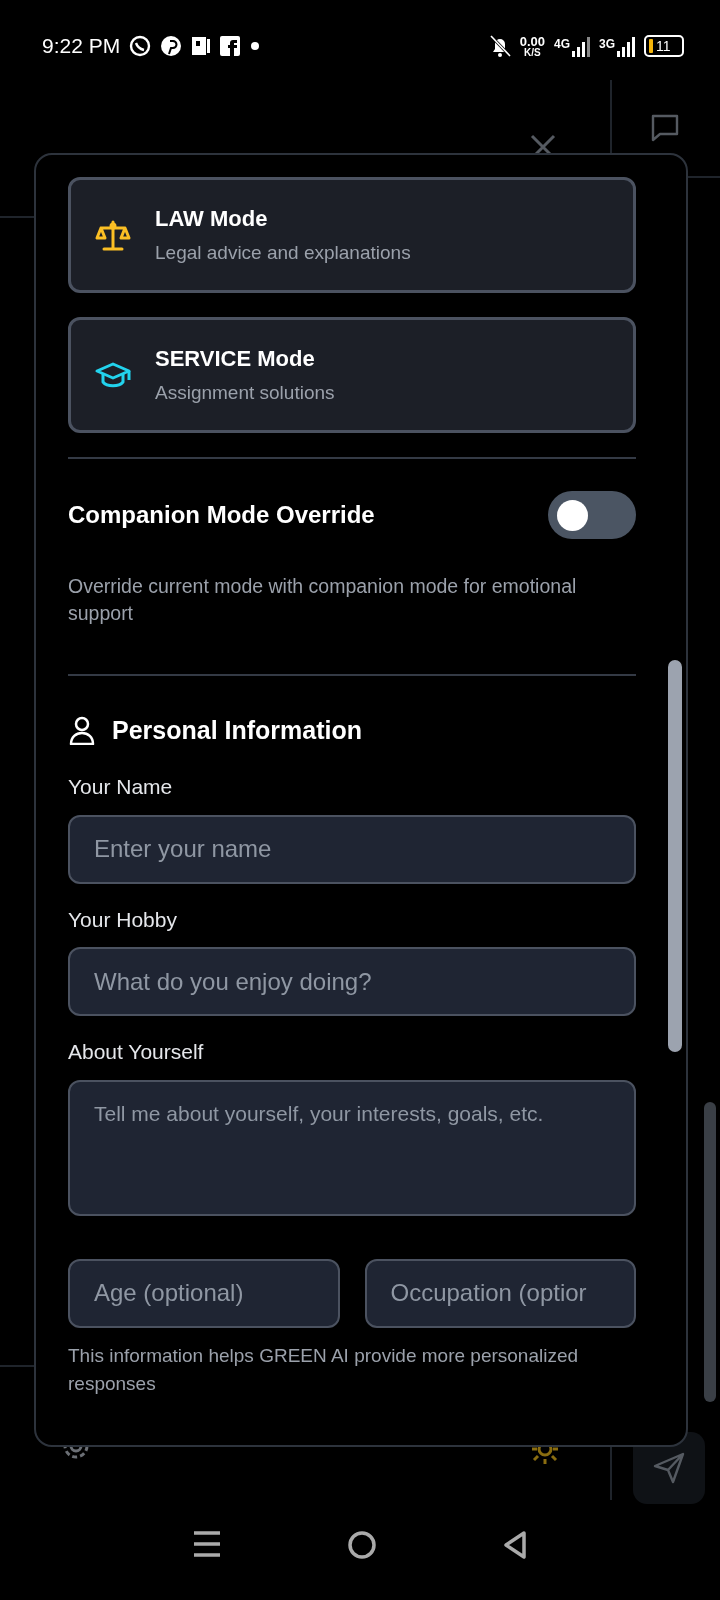 This screenshot has height=1600, width=720. I want to click on field-label: Your Name, so click(121, 787).